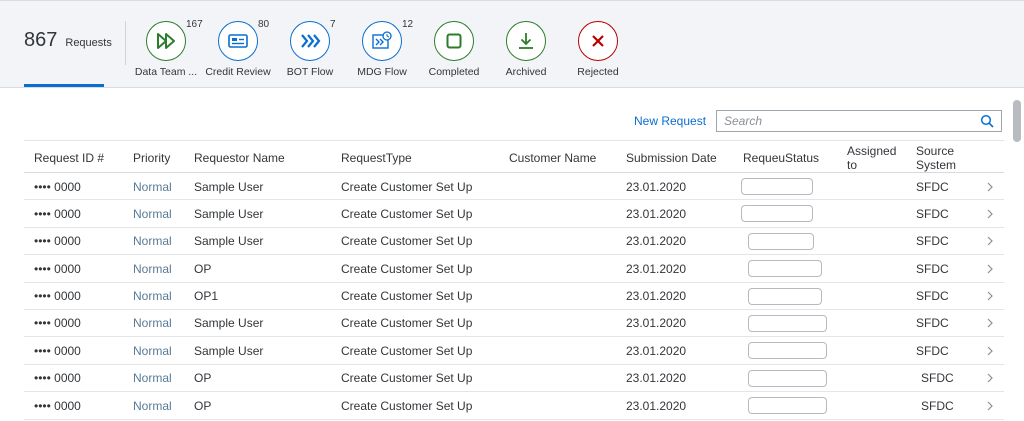 Image resolution: width=1024 pixels, height=421 pixels. What do you see at coordinates (238, 41) in the screenshot?
I see `id-card-icon` at bounding box center [238, 41].